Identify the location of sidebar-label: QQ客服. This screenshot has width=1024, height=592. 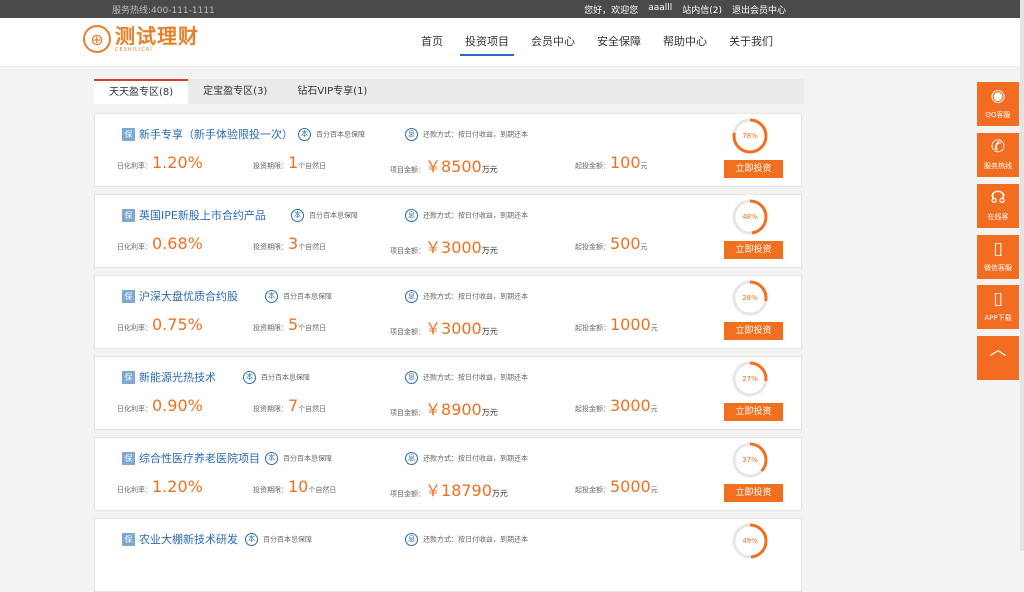
(998, 115).